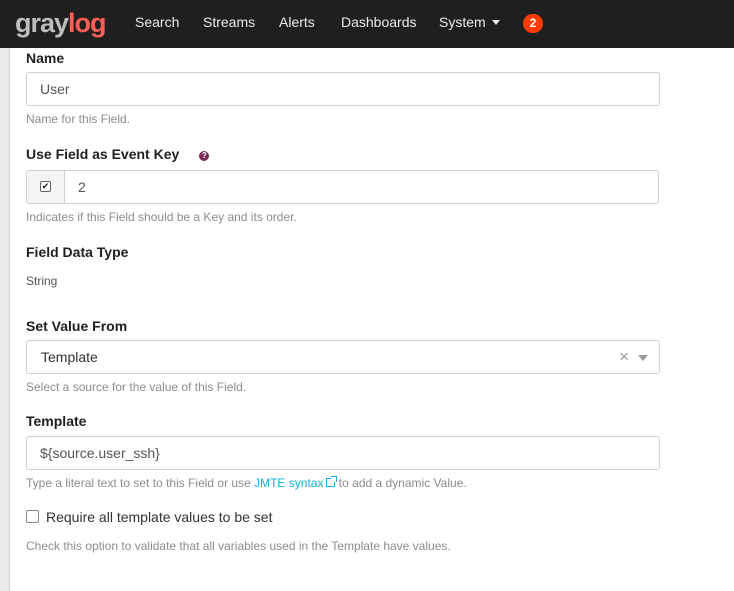 The image size is (734, 591). I want to click on notification-badge: 2, so click(533, 23).